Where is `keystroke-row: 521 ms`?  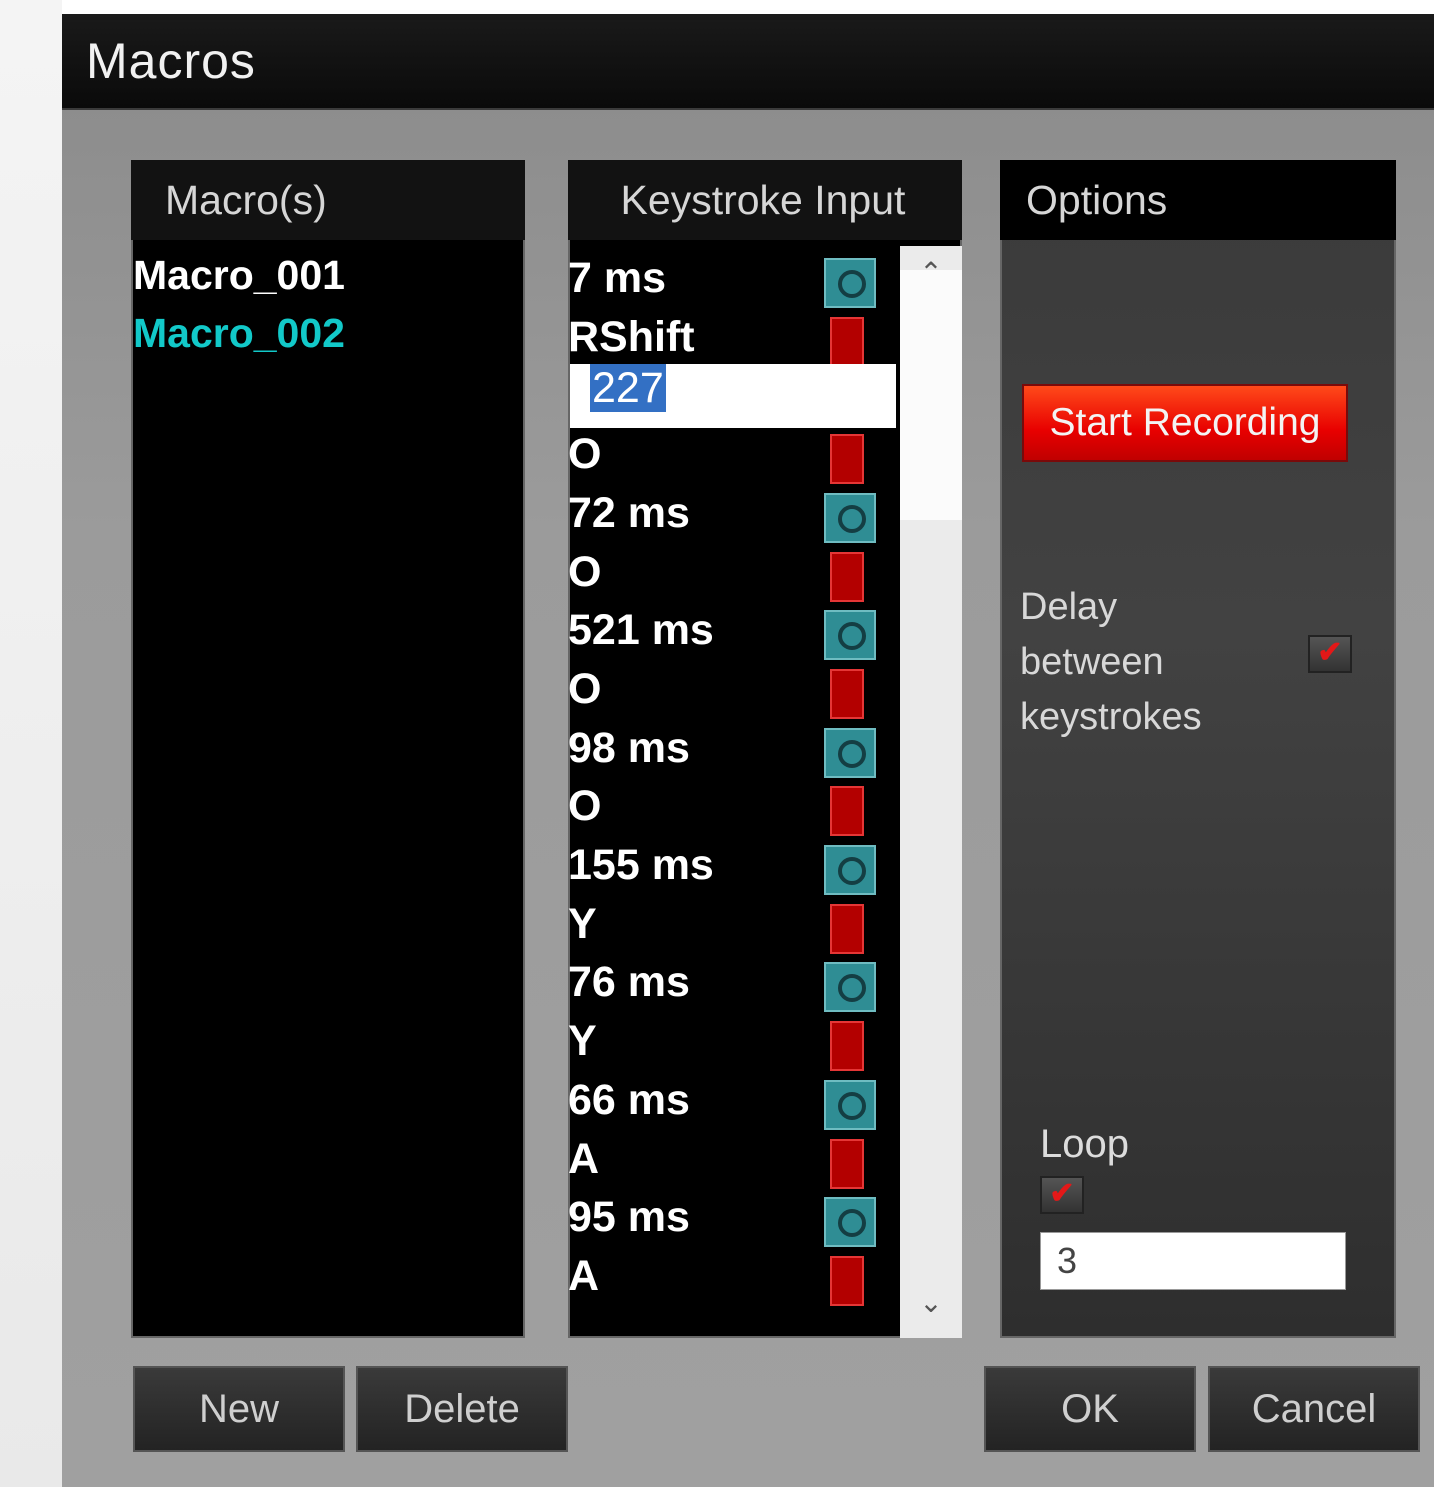 keystroke-row: 521 ms is located at coordinates (736, 631).